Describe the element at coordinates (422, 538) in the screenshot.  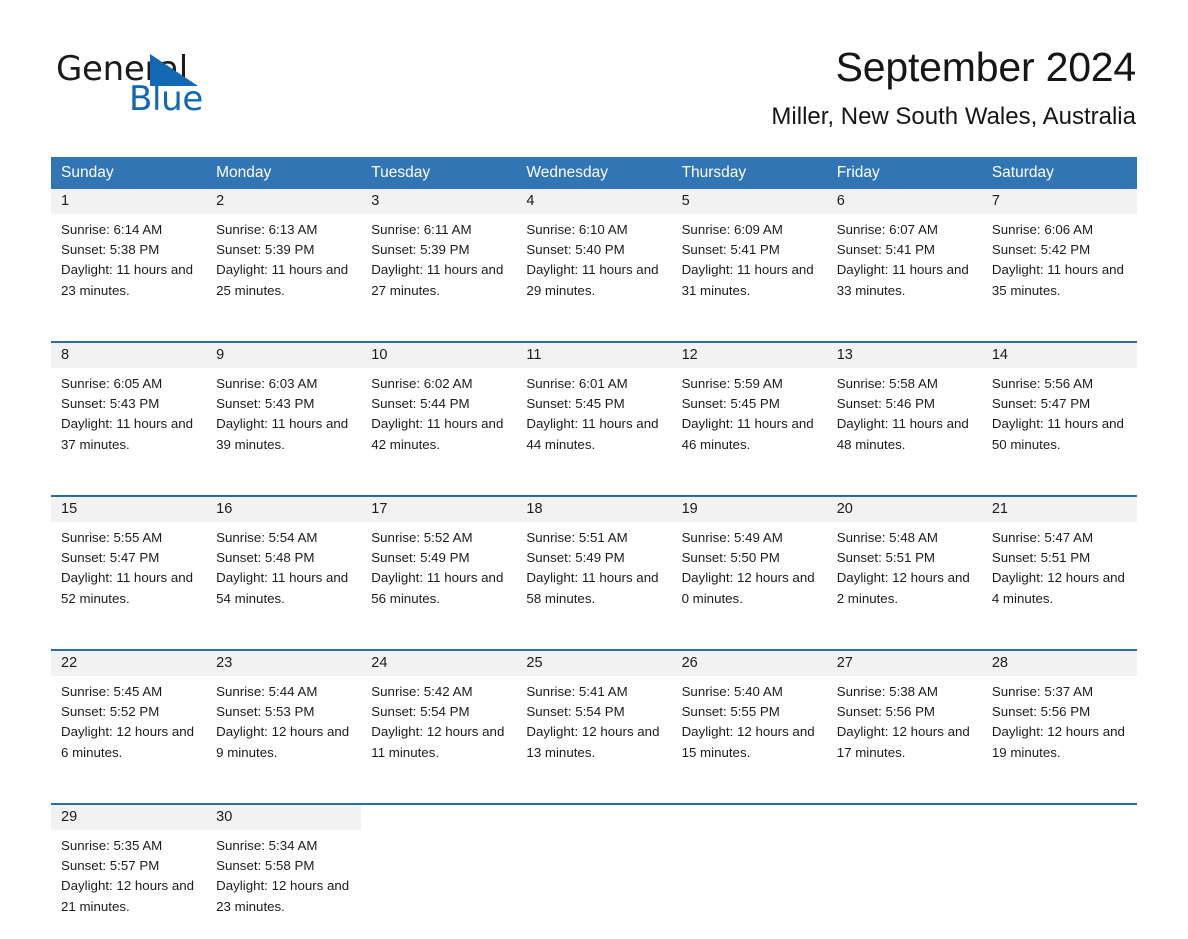
I see `sunrise-text: Sunrise: 5:52 AM` at that location.